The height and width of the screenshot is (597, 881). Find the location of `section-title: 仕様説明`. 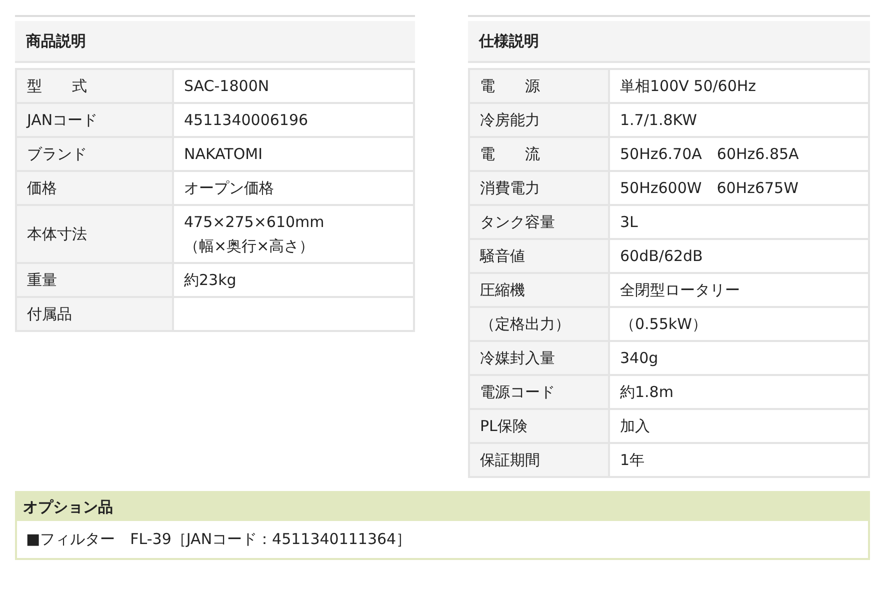

section-title: 仕様説明 is located at coordinates (669, 42).